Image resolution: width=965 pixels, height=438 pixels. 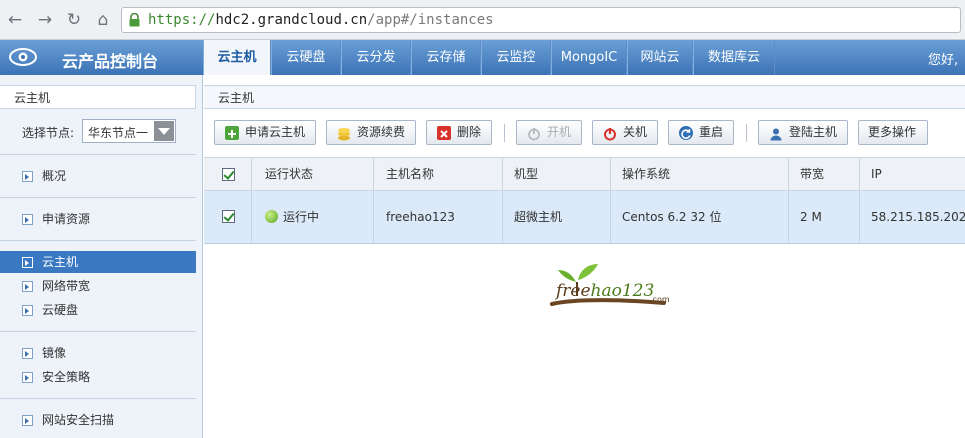 What do you see at coordinates (344, 133) in the screenshot?
I see `coins-icon` at bounding box center [344, 133].